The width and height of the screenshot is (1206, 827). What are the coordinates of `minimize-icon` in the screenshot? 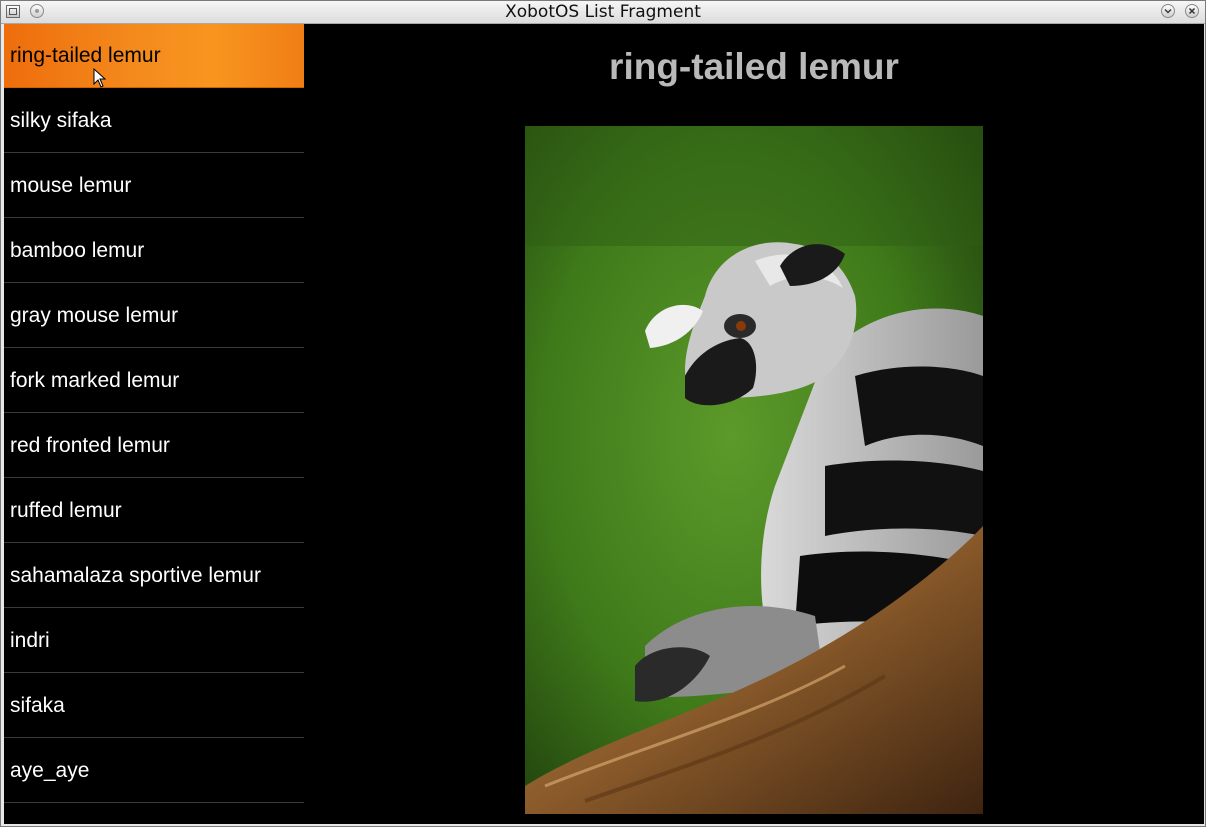 It's located at (1168, 11).